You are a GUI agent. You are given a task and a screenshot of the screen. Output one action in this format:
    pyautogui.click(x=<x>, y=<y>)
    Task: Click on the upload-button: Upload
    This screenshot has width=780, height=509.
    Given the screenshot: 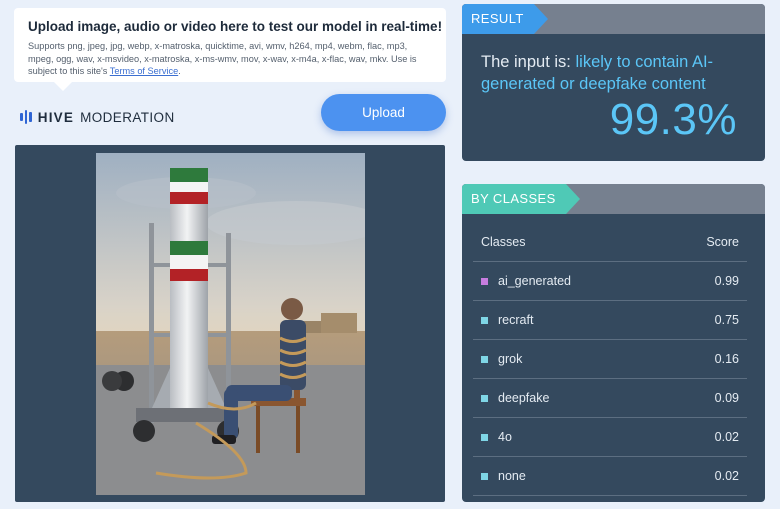 What is the action you would take?
    pyautogui.click(x=383, y=112)
    